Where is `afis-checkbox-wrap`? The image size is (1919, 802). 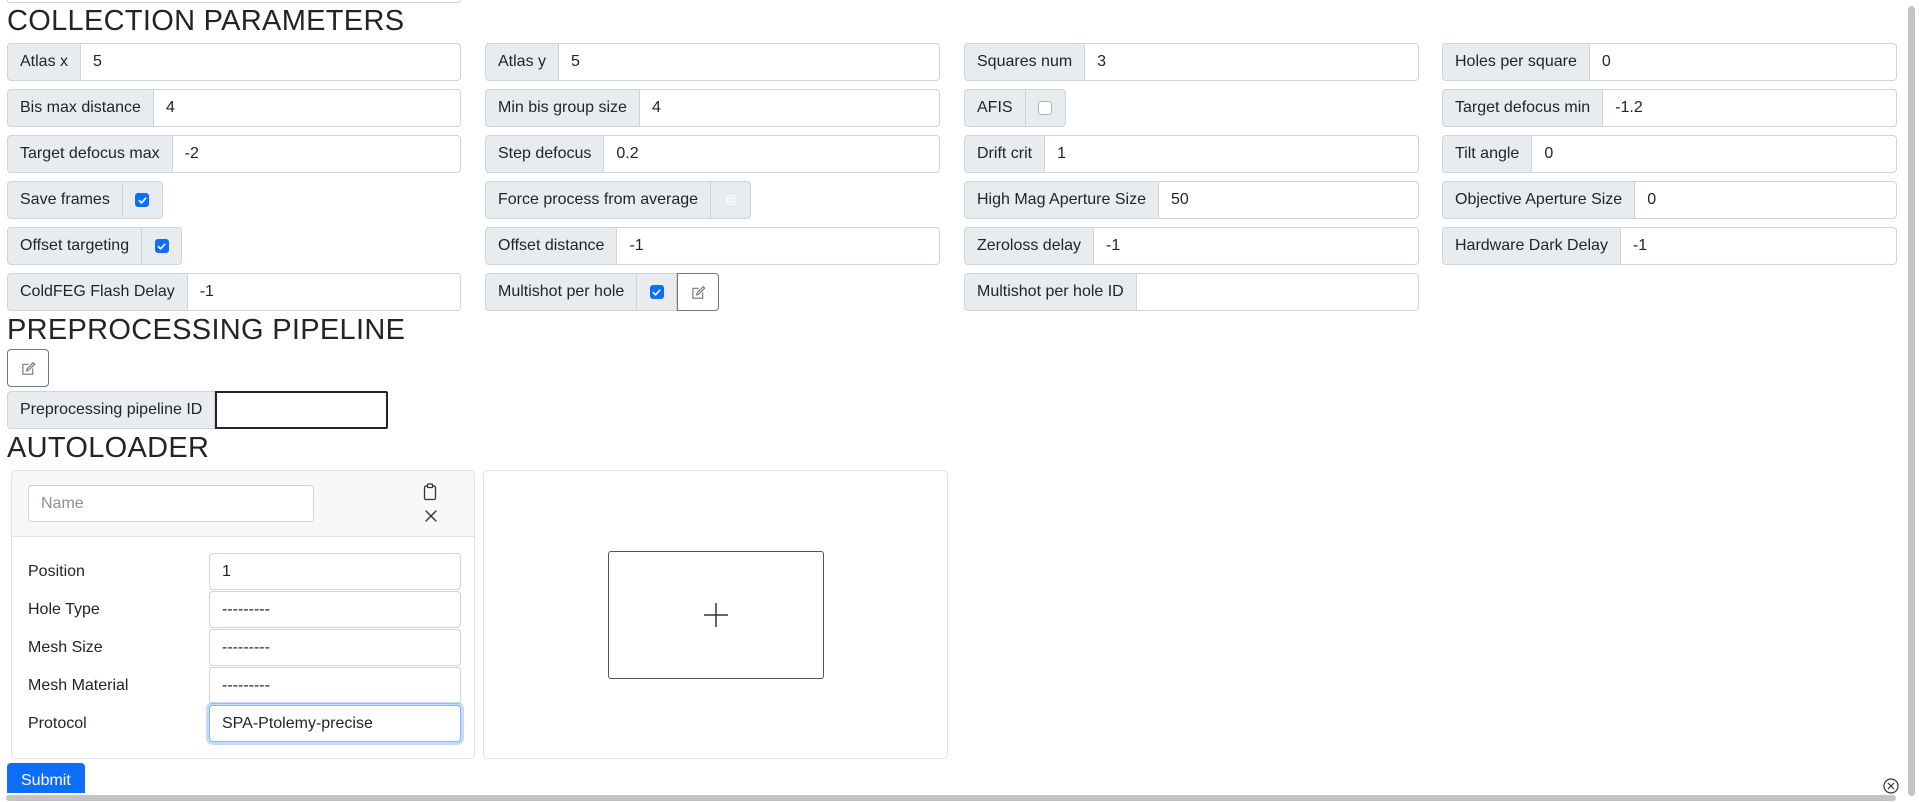
afis-checkbox-wrap is located at coordinates (1045, 108).